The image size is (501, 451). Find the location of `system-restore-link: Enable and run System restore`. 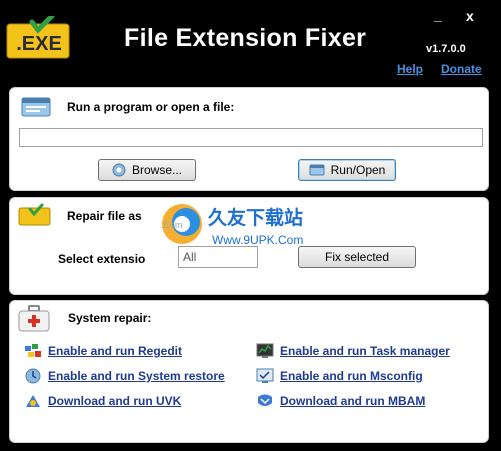

system-restore-link: Enable and run System restore is located at coordinates (124, 376).